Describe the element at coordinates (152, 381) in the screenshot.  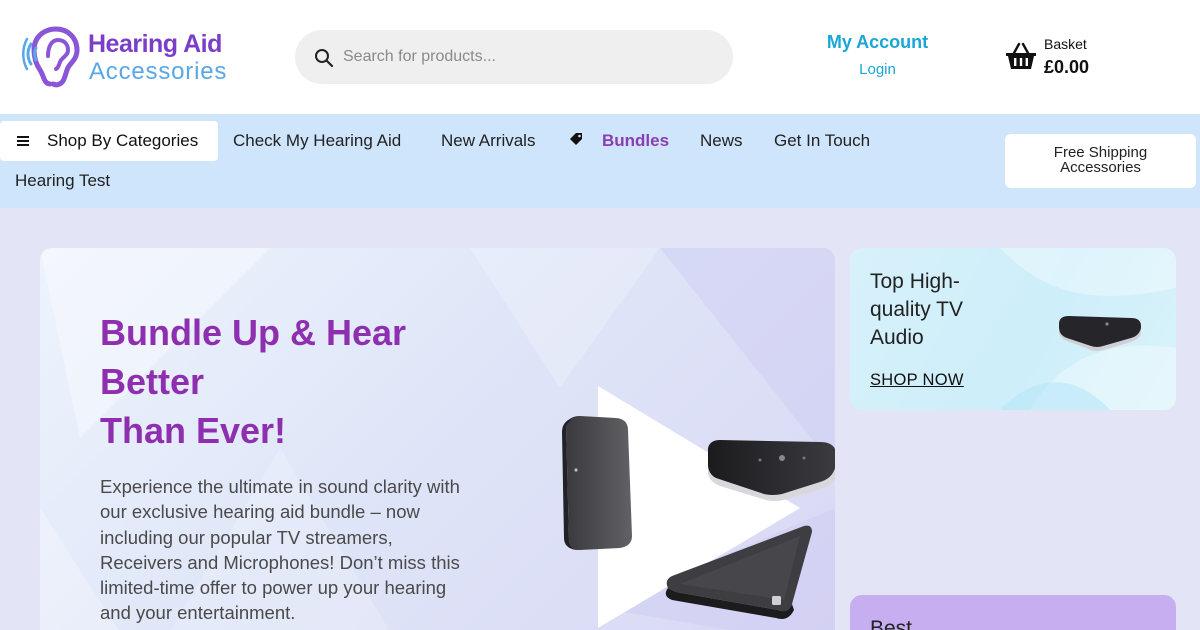
I see `hero-title-line2: Better` at that location.